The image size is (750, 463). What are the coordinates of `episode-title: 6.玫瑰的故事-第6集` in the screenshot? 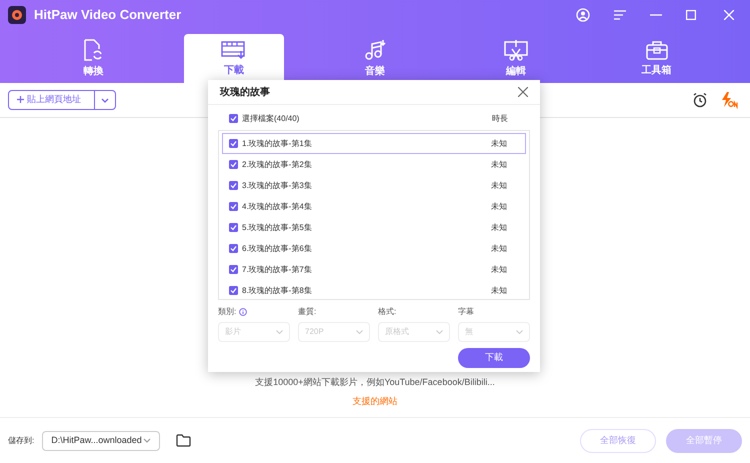 It's located at (277, 248).